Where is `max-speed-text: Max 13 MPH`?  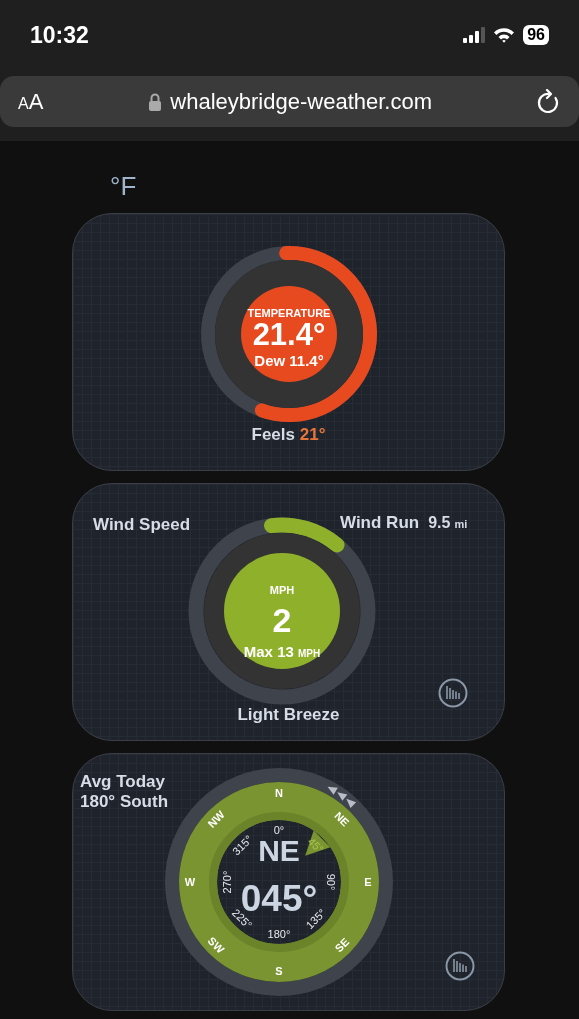
max-speed-text: Max 13 MPH is located at coordinates (282, 651).